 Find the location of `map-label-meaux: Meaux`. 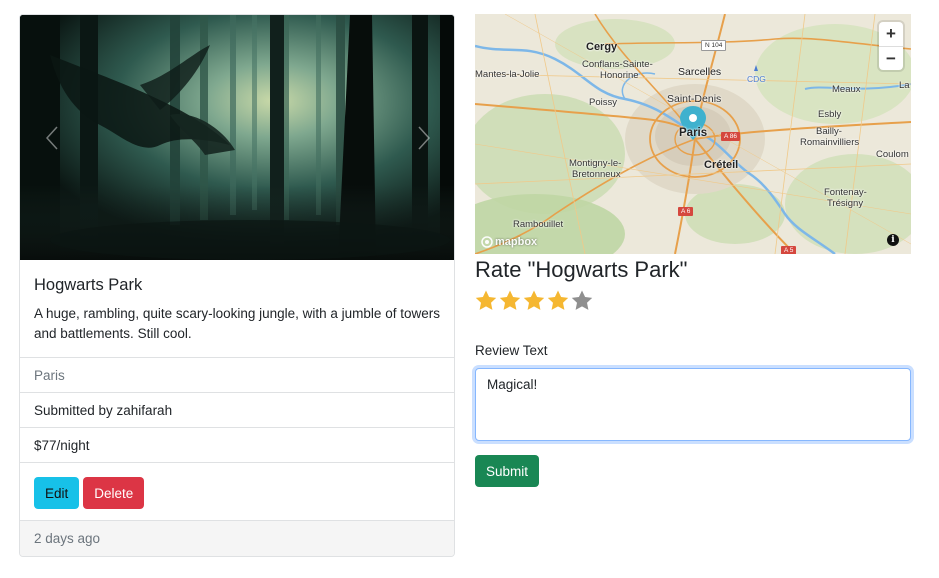

map-label-meaux: Meaux is located at coordinates (846, 89).